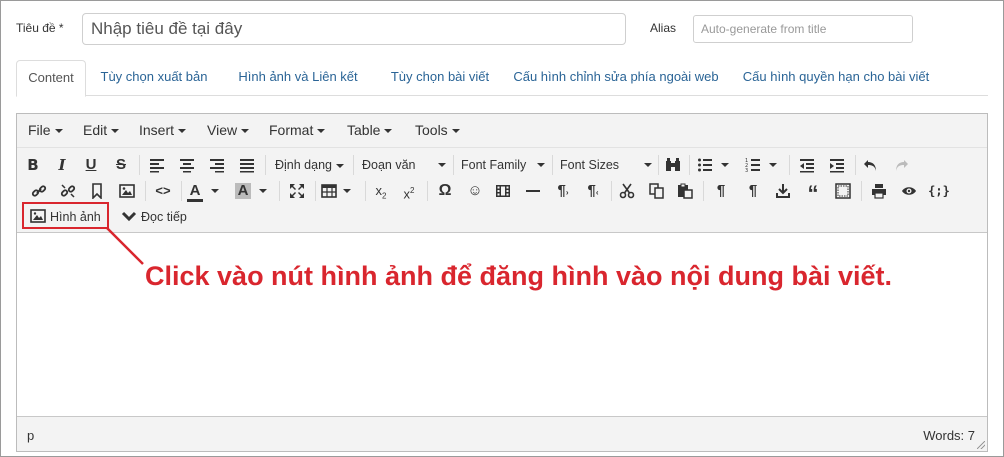  What do you see at coordinates (381, 191) in the screenshot?
I see `subscript-icon: x2` at bounding box center [381, 191].